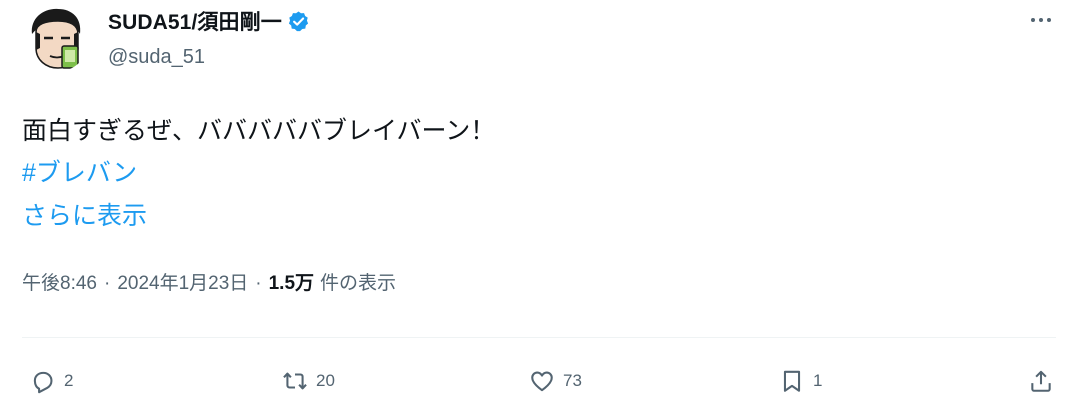 This screenshot has width=1070, height=413. Describe the element at coordinates (542, 381) in the screenshot. I see `heart-icon` at that location.